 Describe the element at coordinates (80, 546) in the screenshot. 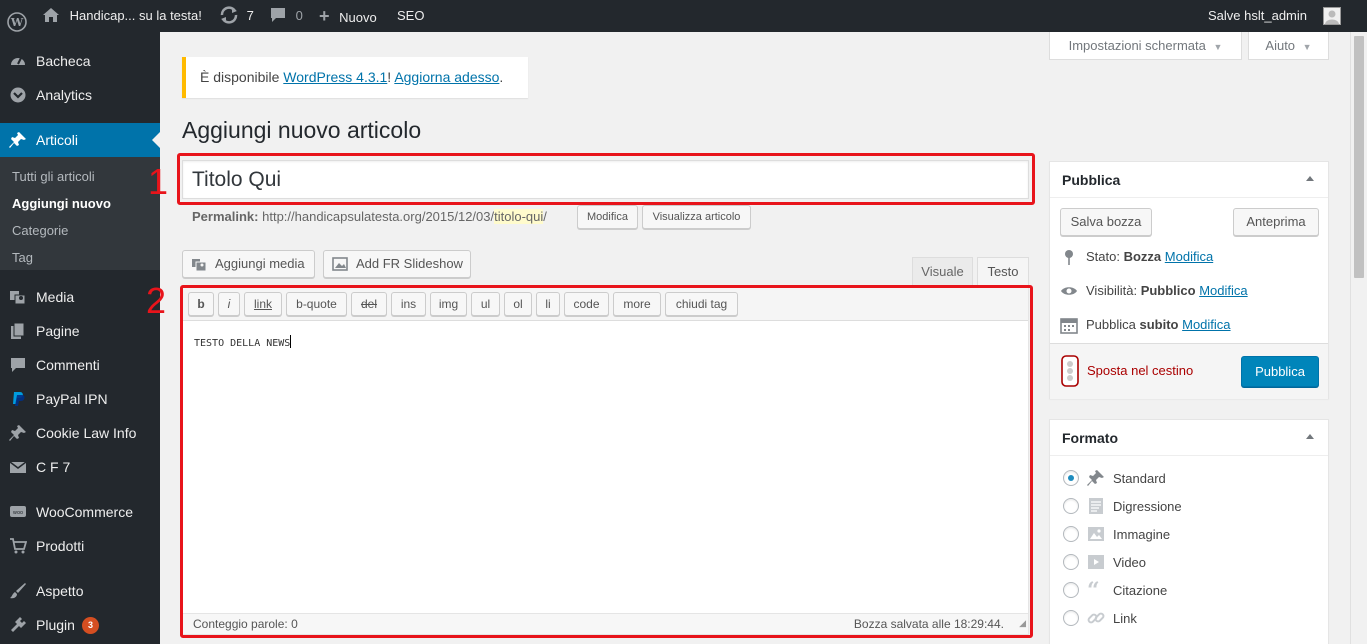

I see `sidebar-item-prodotti: Prodotti` at that location.